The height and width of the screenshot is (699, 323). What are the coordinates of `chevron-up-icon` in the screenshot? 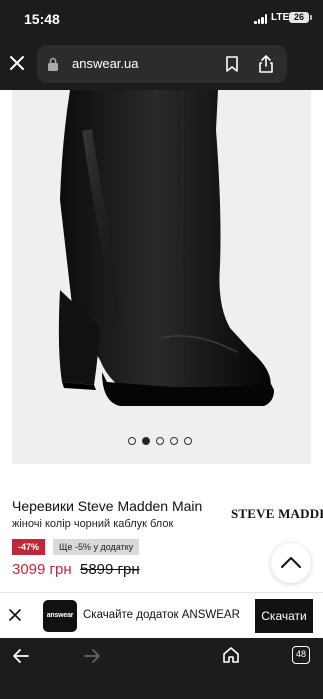 It's located at (291, 562).